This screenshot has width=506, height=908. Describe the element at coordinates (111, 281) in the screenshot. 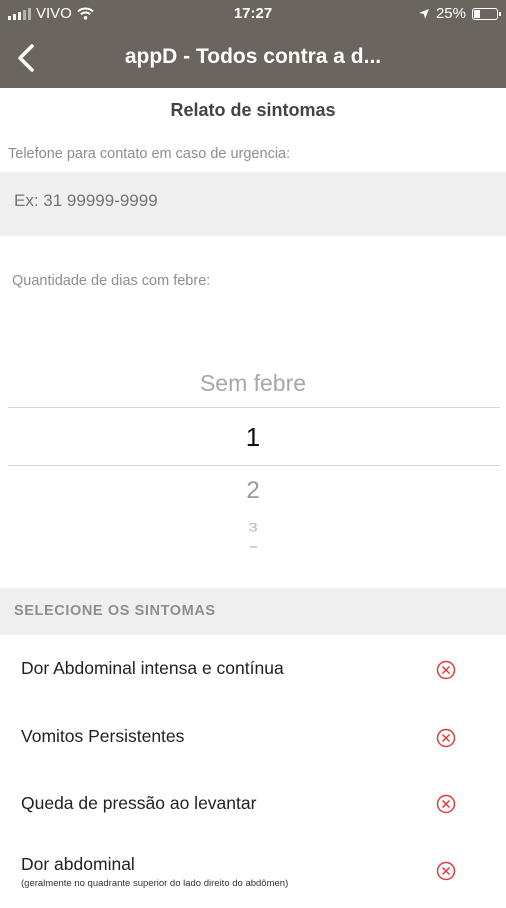

I see `fever-days-label: Quantidade de dias com febre:` at that location.